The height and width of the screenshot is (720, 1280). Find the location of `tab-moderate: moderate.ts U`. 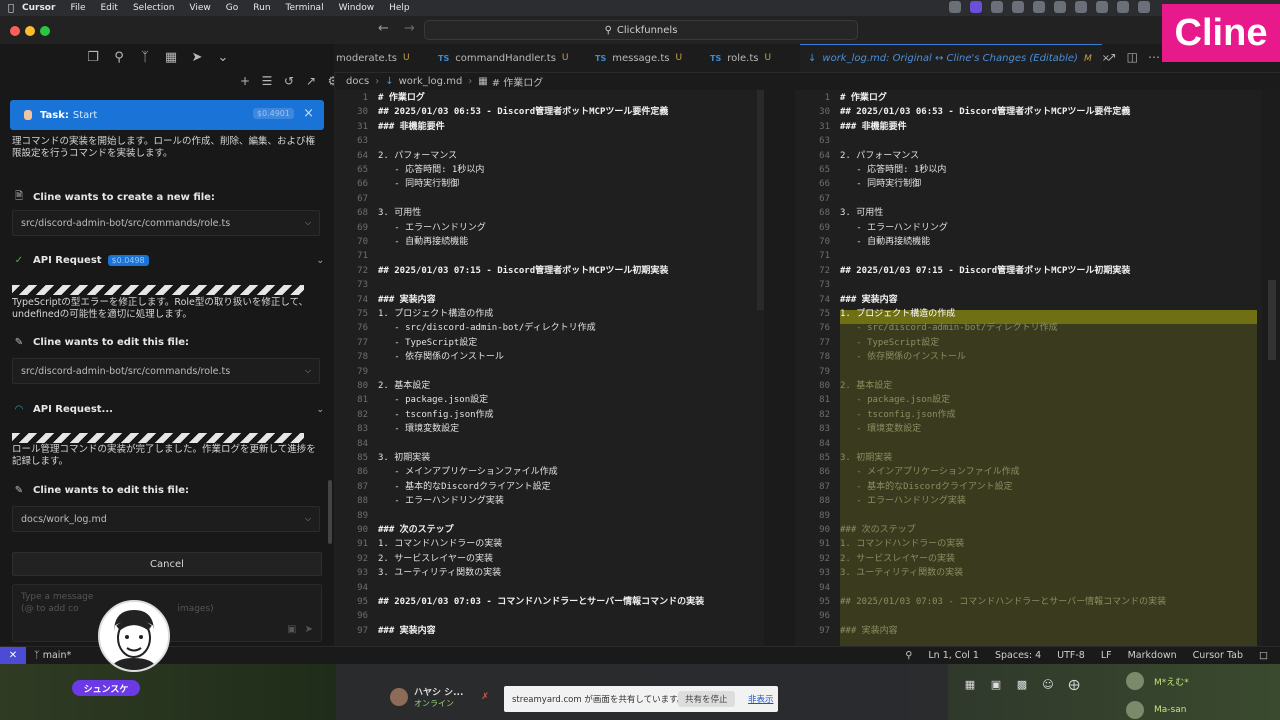

tab-moderate: moderate.ts U is located at coordinates (384, 58).